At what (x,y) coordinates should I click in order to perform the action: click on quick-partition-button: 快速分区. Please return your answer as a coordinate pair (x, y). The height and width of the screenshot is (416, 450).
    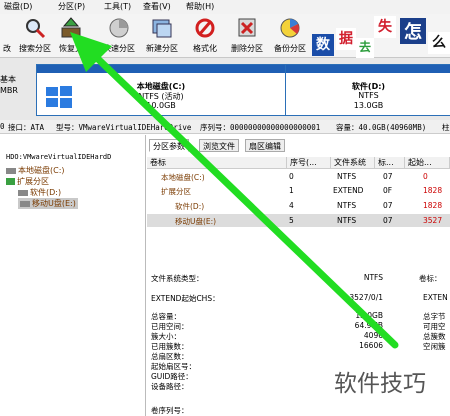
    Looking at the image, I should click on (119, 36).